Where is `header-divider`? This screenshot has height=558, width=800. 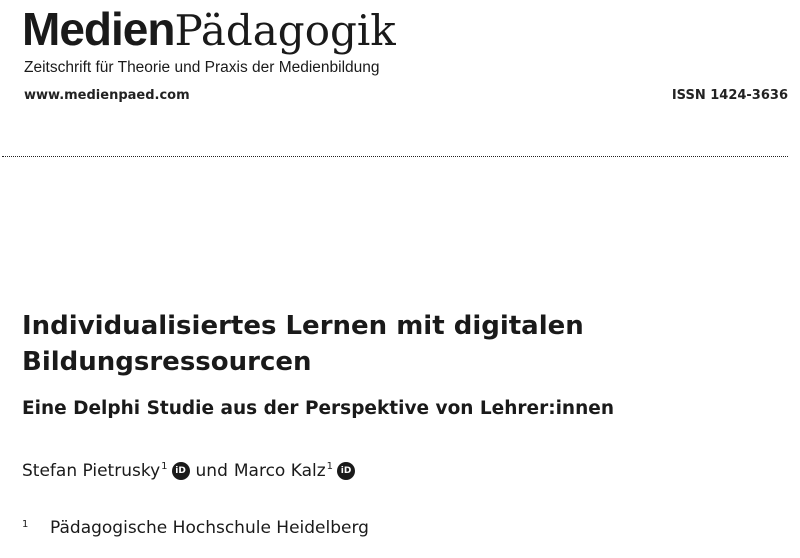
header-divider is located at coordinates (395, 156).